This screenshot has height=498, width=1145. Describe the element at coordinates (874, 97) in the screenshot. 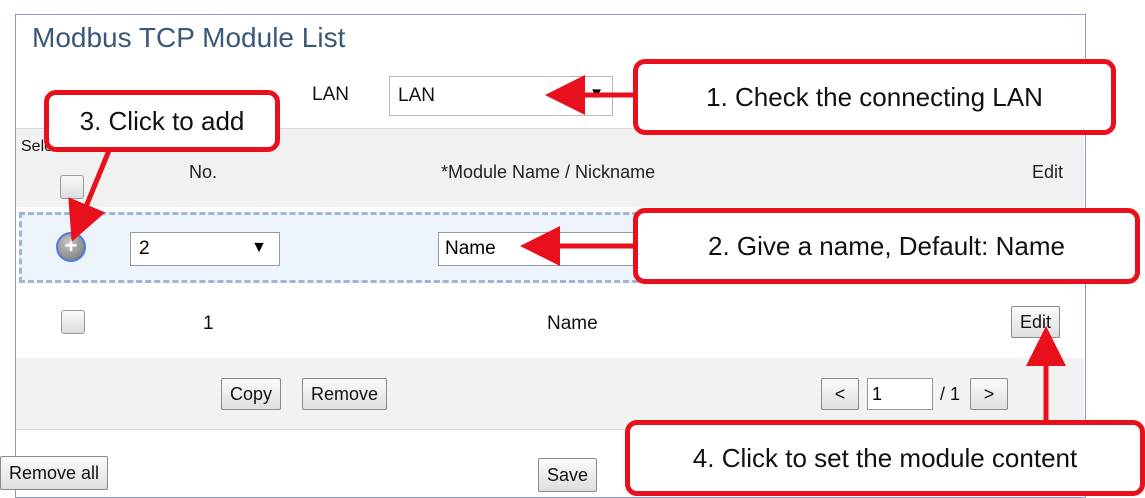

I see `callout-check-lan: 1. Check the connecting LAN` at that location.